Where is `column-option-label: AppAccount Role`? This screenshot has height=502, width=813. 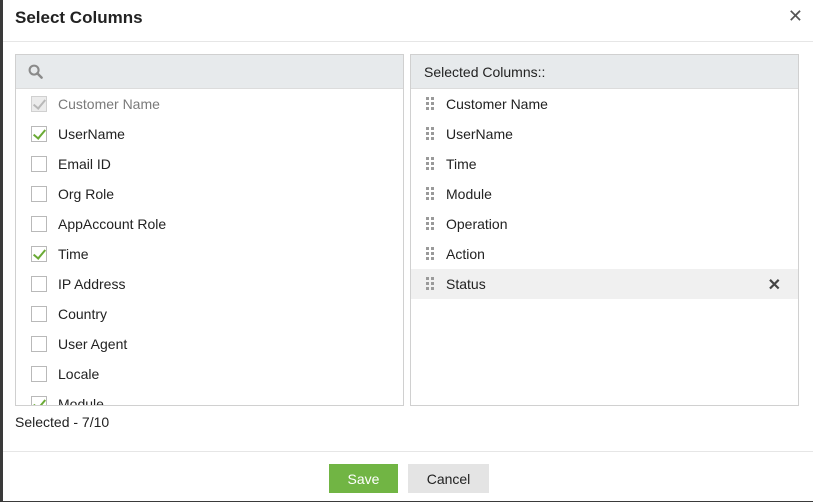 column-option-label: AppAccount Role is located at coordinates (112, 224).